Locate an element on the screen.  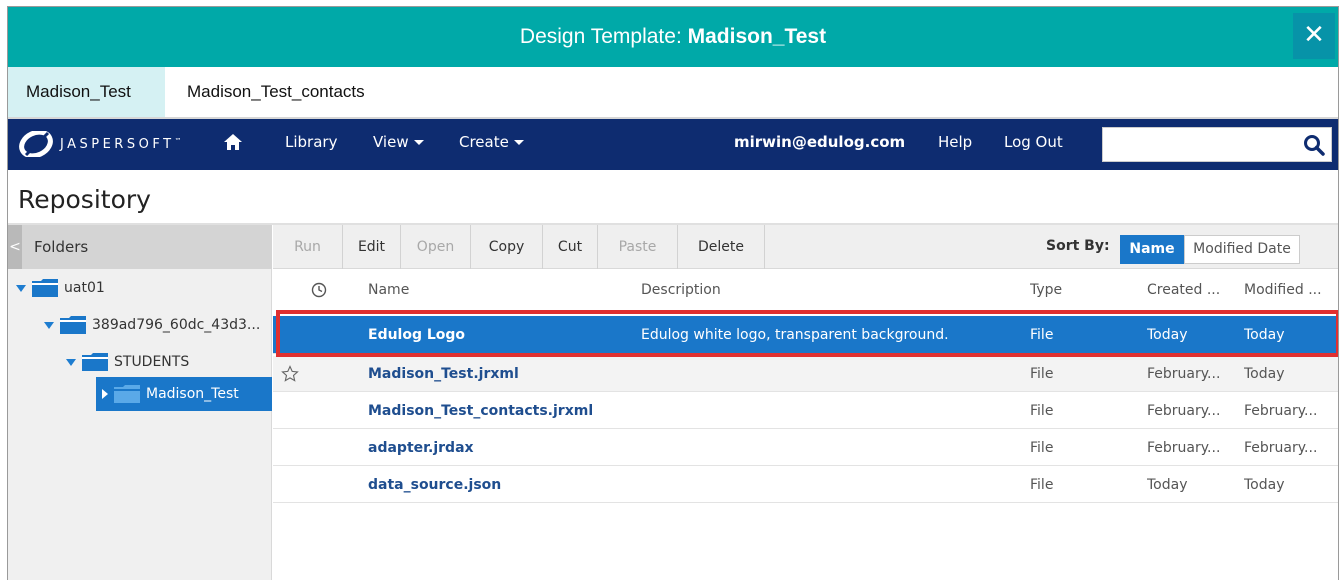
collapse-panel-button: < is located at coordinates (15, 247).